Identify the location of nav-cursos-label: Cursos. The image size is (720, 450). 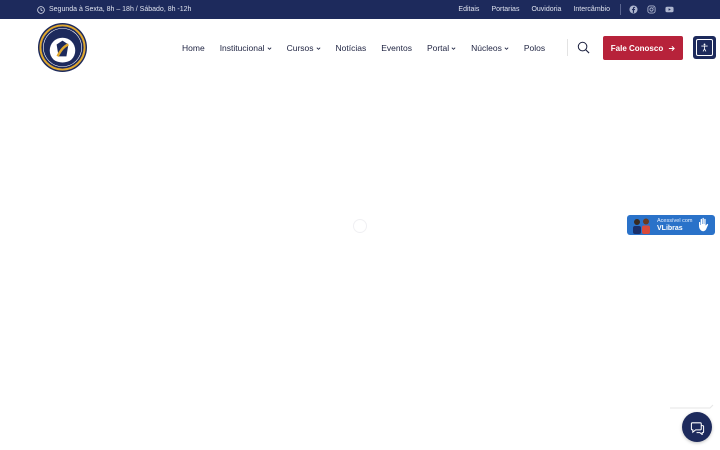
(300, 48).